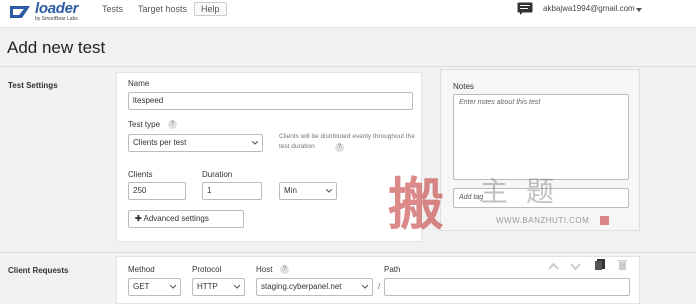 The height and width of the screenshot is (304, 696). Describe the element at coordinates (38, 270) in the screenshot. I see `client-requests-label: Client Requests` at that location.